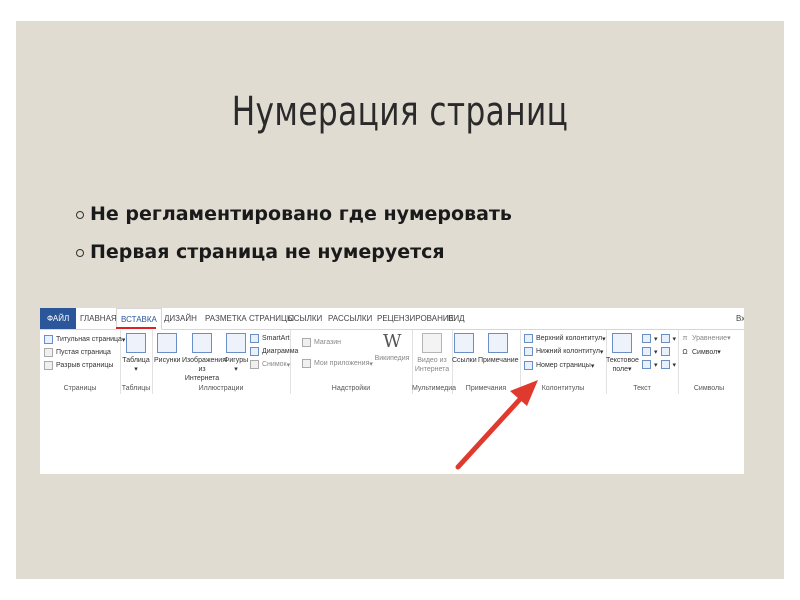  I want to click on annotation-arrow, so click(496, 425).